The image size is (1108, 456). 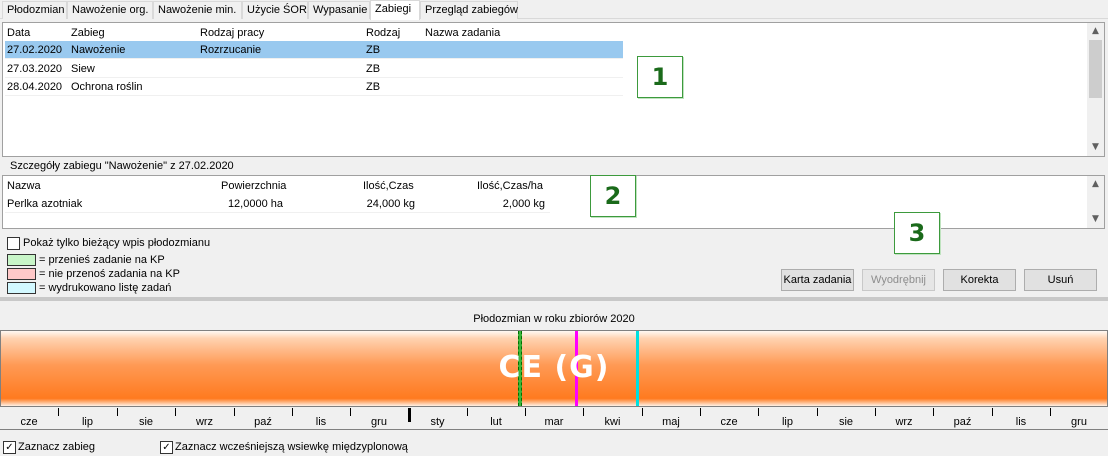 I want to click on month-label: maj, so click(x=671, y=422).